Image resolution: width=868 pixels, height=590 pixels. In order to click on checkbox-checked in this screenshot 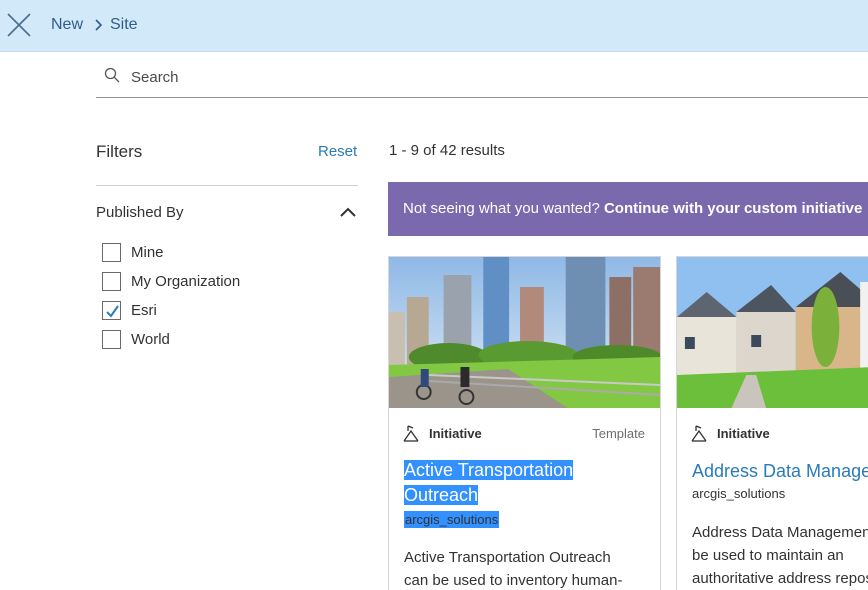, I will do `click(111, 310)`.